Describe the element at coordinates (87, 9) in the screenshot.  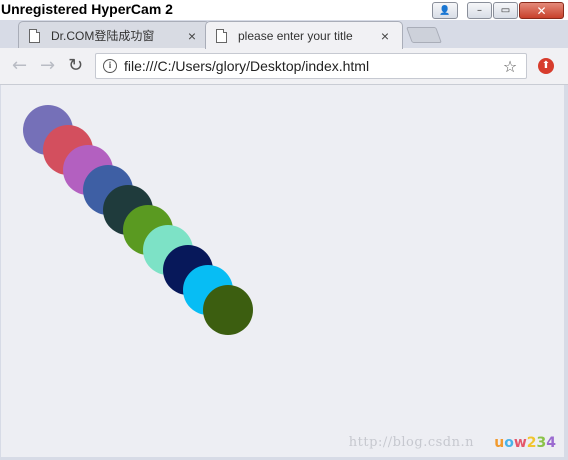
I see `recorder-watermark-title: Unregistered HyperCam 2` at that location.